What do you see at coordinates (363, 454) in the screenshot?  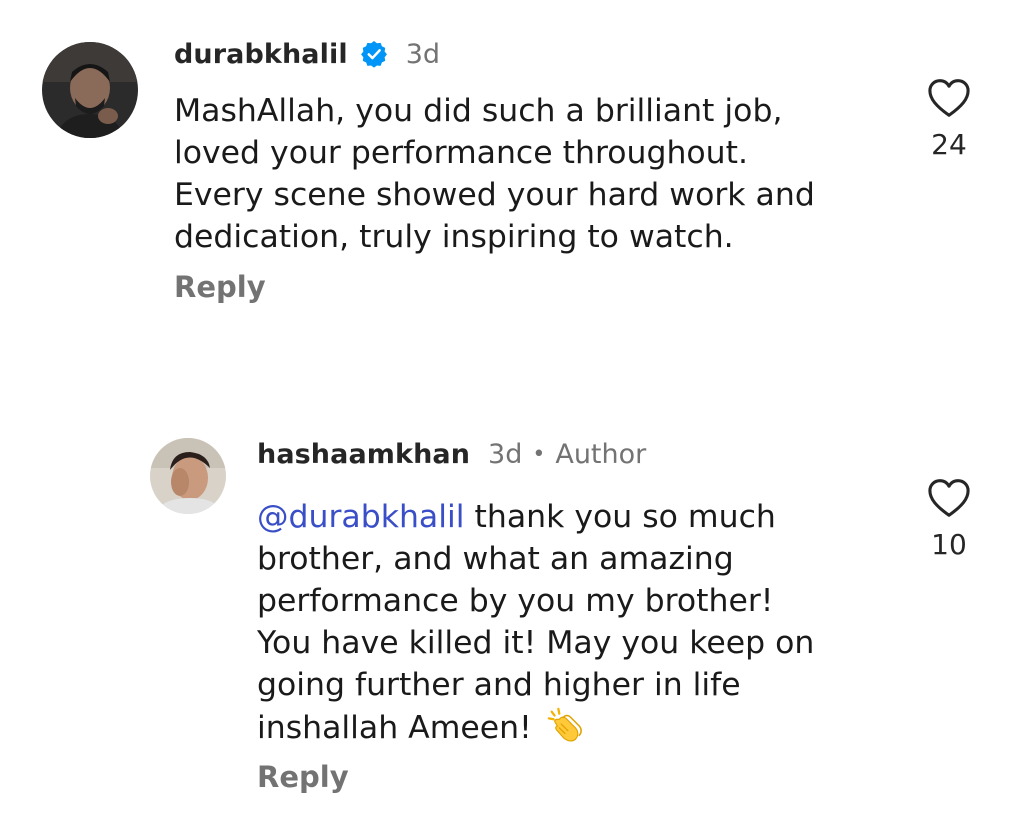 I see `username: hashaamkhan` at bounding box center [363, 454].